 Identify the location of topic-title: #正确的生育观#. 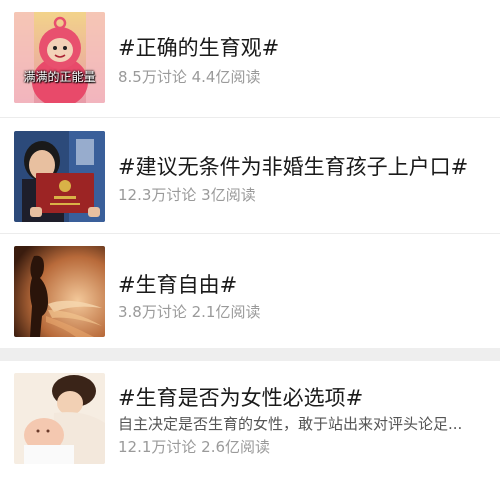
(198, 47).